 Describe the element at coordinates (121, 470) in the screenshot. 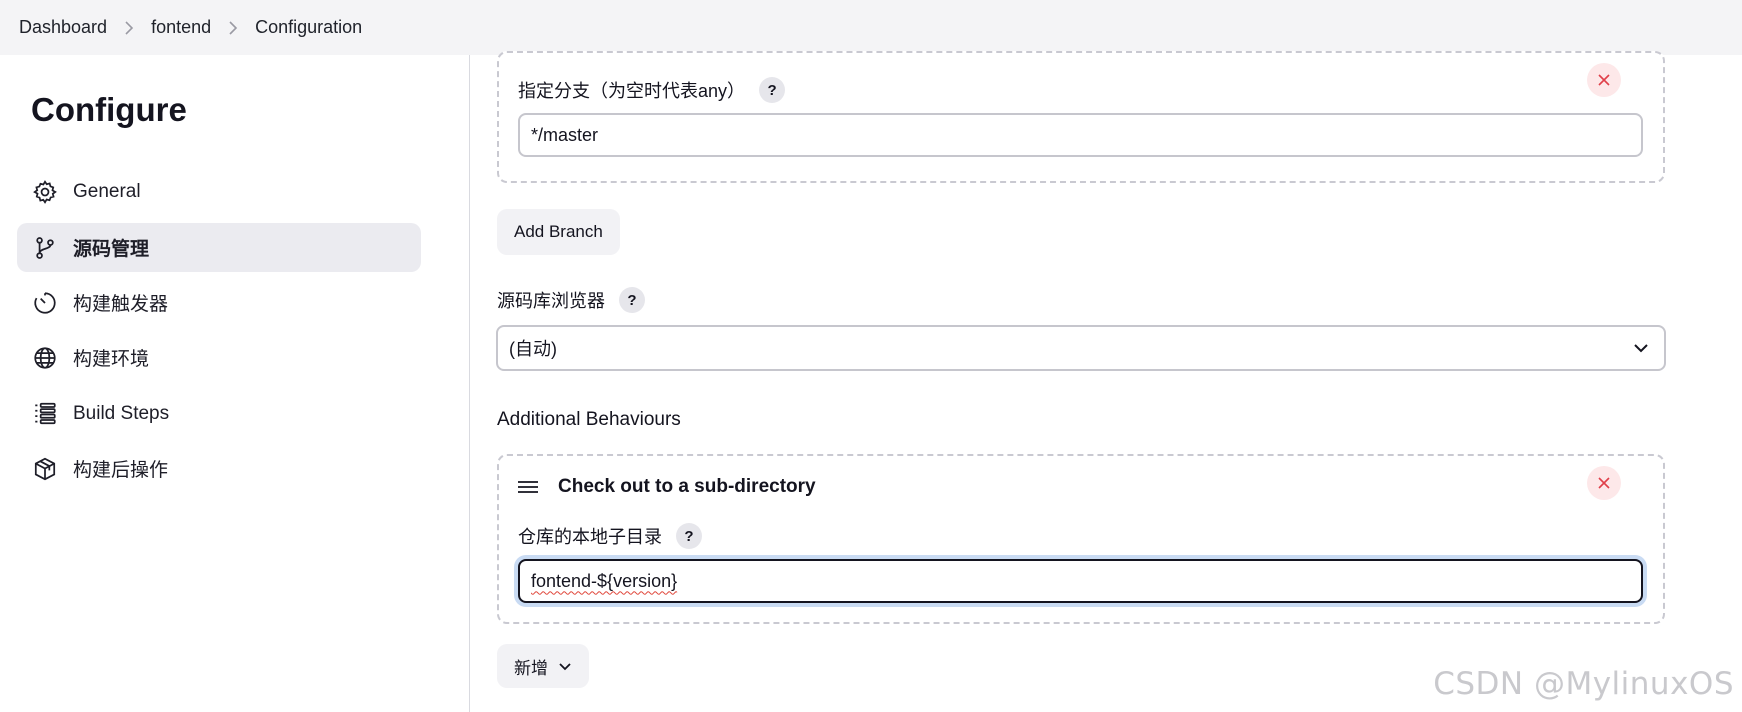

I see `sidebar-item-label: 构建后操作` at that location.